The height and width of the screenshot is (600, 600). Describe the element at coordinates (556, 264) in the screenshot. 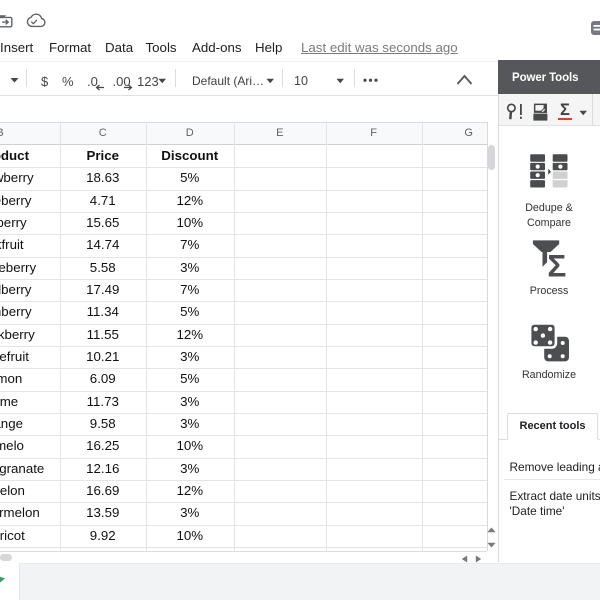

I see `svg-text: Σ` at that location.